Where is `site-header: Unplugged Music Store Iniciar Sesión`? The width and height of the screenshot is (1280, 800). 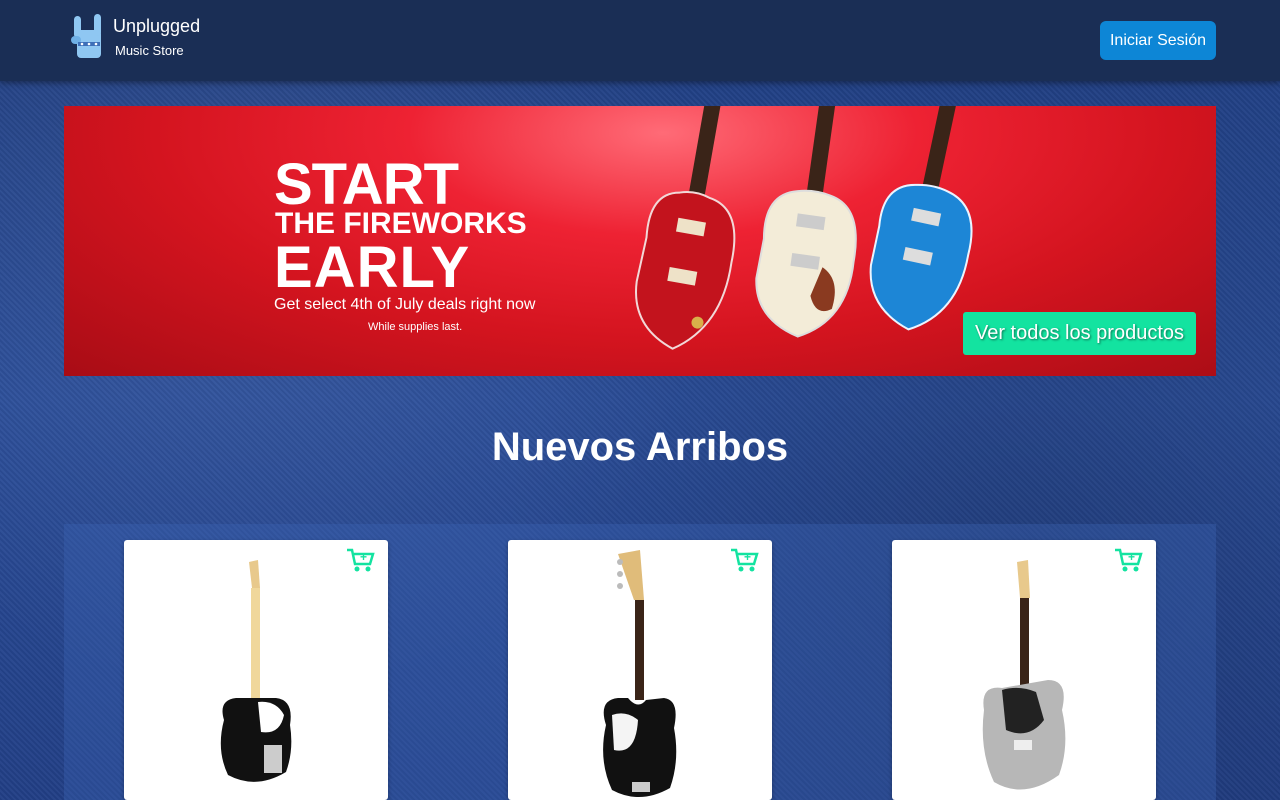 site-header: Unplugged Music Store Iniciar Sesión is located at coordinates (640, 40).